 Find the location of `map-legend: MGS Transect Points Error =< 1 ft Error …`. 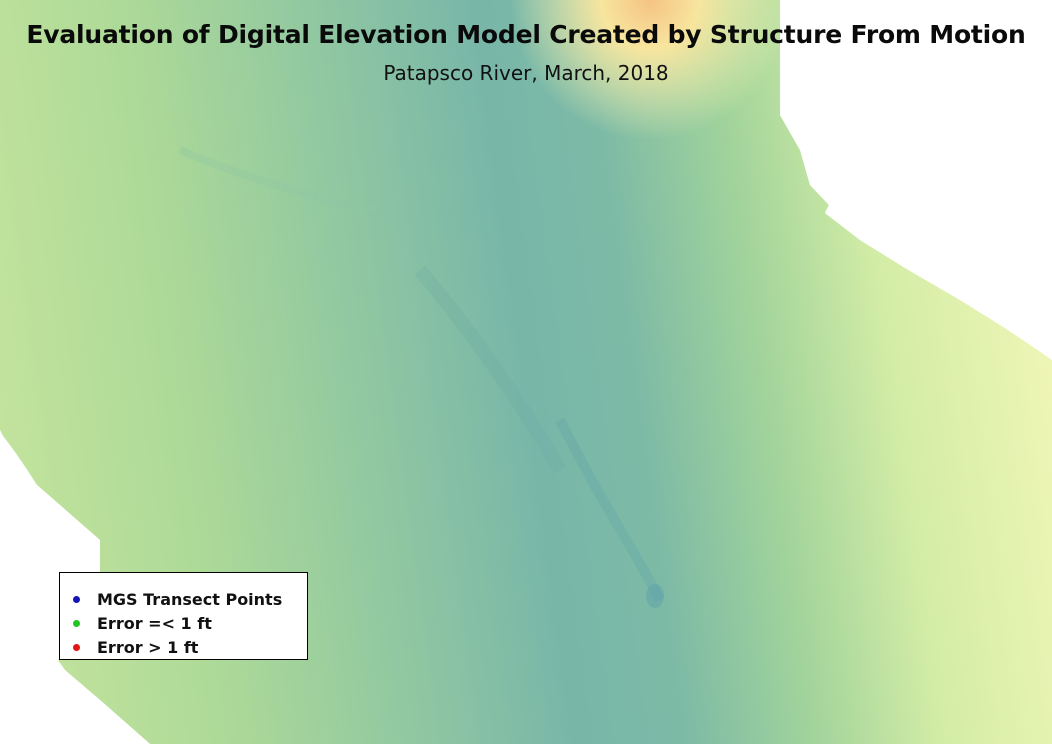

map-legend: MGS Transect Points Error =< 1 ft Error … is located at coordinates (183, 616).